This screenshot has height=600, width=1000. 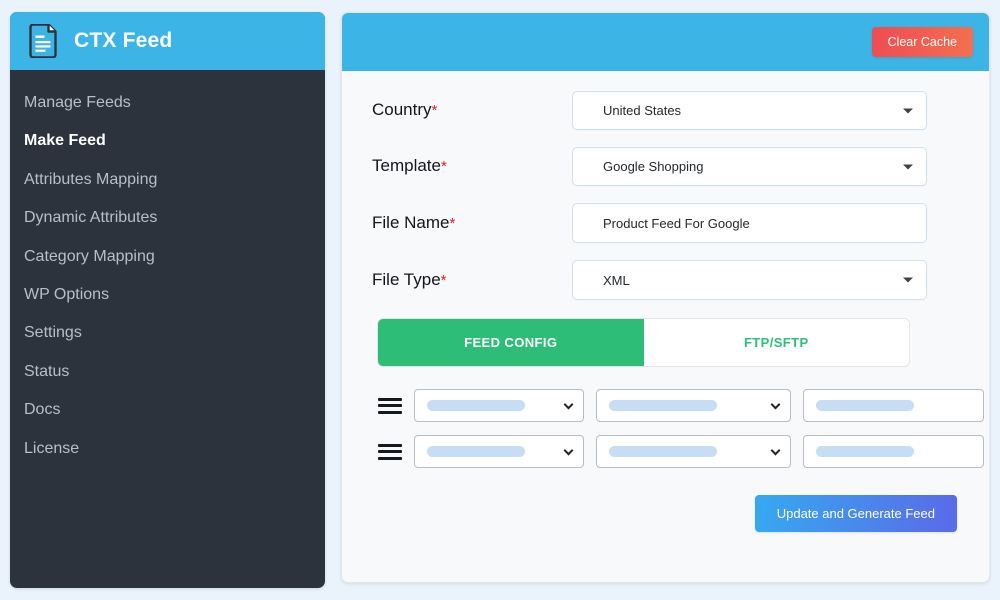 I want to click on country-field-wrap, so click(x=749, y=110).